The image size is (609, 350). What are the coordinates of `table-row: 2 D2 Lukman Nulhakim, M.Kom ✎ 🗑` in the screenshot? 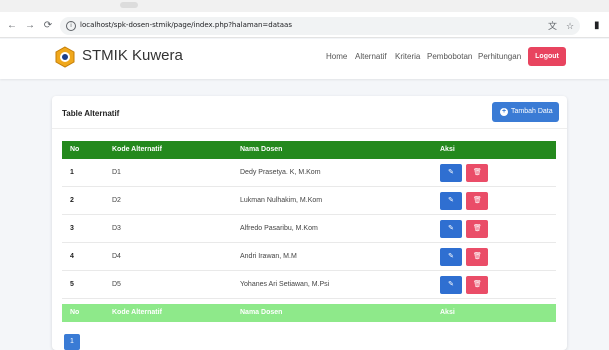 It's located at (309, 201).